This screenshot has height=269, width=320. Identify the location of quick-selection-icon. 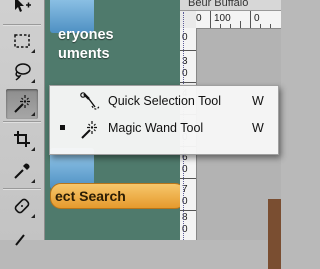
(90, 105).